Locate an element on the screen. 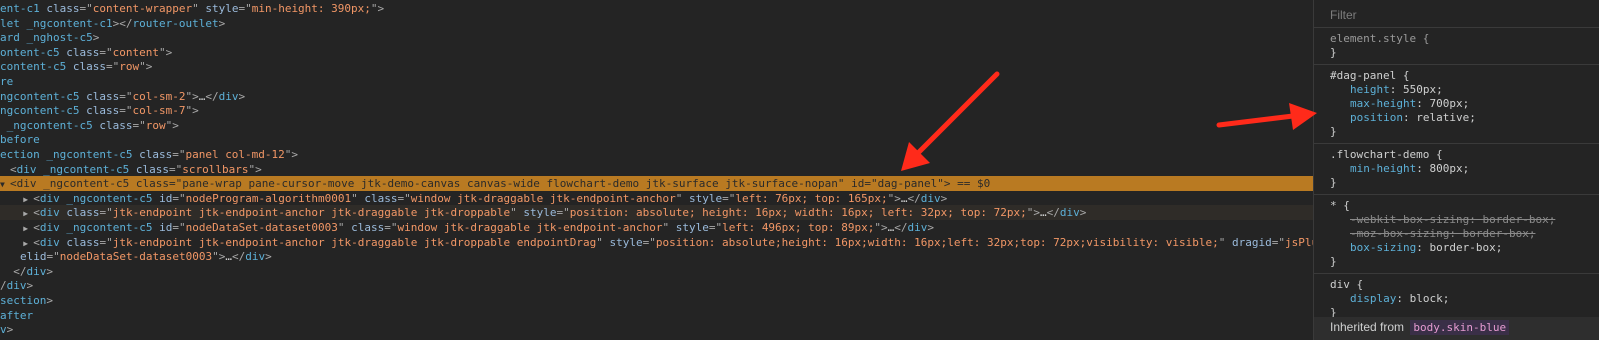 The width and height of the screenshot is (1599, 340). dom-token: _ngcontent-c5 is located at coordinates (50, 125).